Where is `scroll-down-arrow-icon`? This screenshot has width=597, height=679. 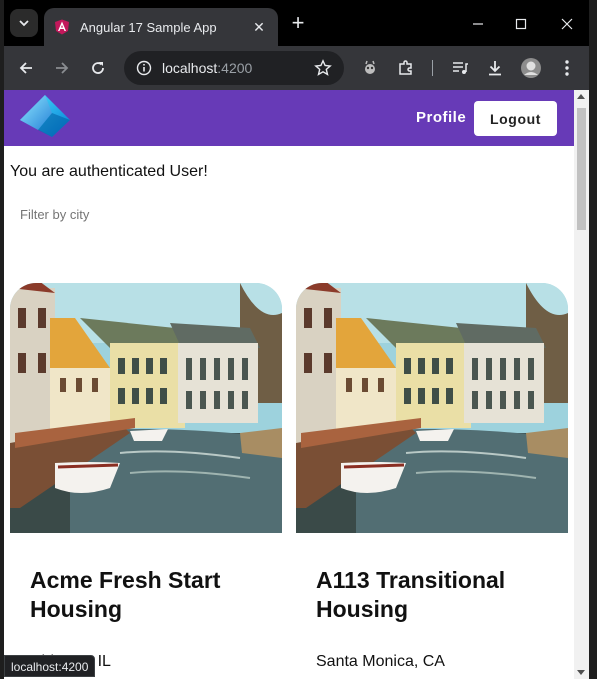
scroll-down-arrow-icon is located at coordinates (581, 672).